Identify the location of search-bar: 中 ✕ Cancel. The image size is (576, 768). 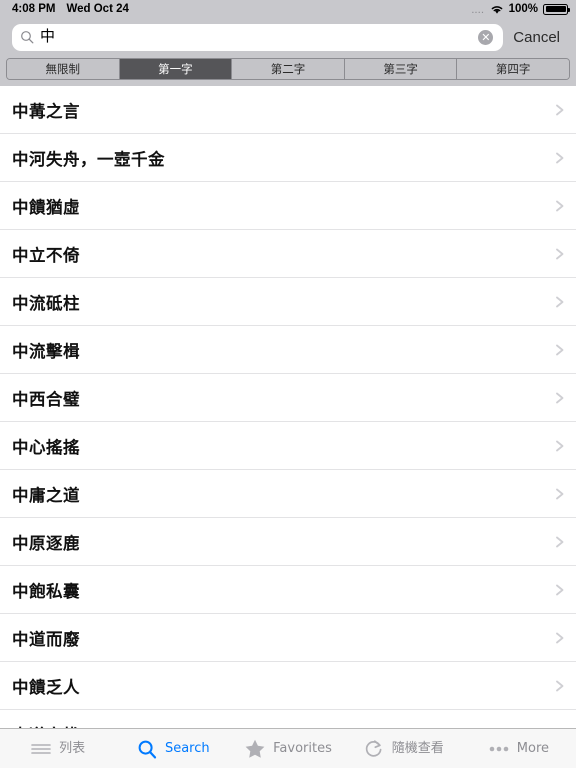
(288, 37).